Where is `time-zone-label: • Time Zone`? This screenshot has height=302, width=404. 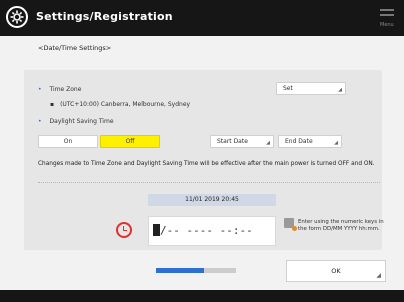 time-zone-label: • Time Zone is located at coordinates (60, 89).